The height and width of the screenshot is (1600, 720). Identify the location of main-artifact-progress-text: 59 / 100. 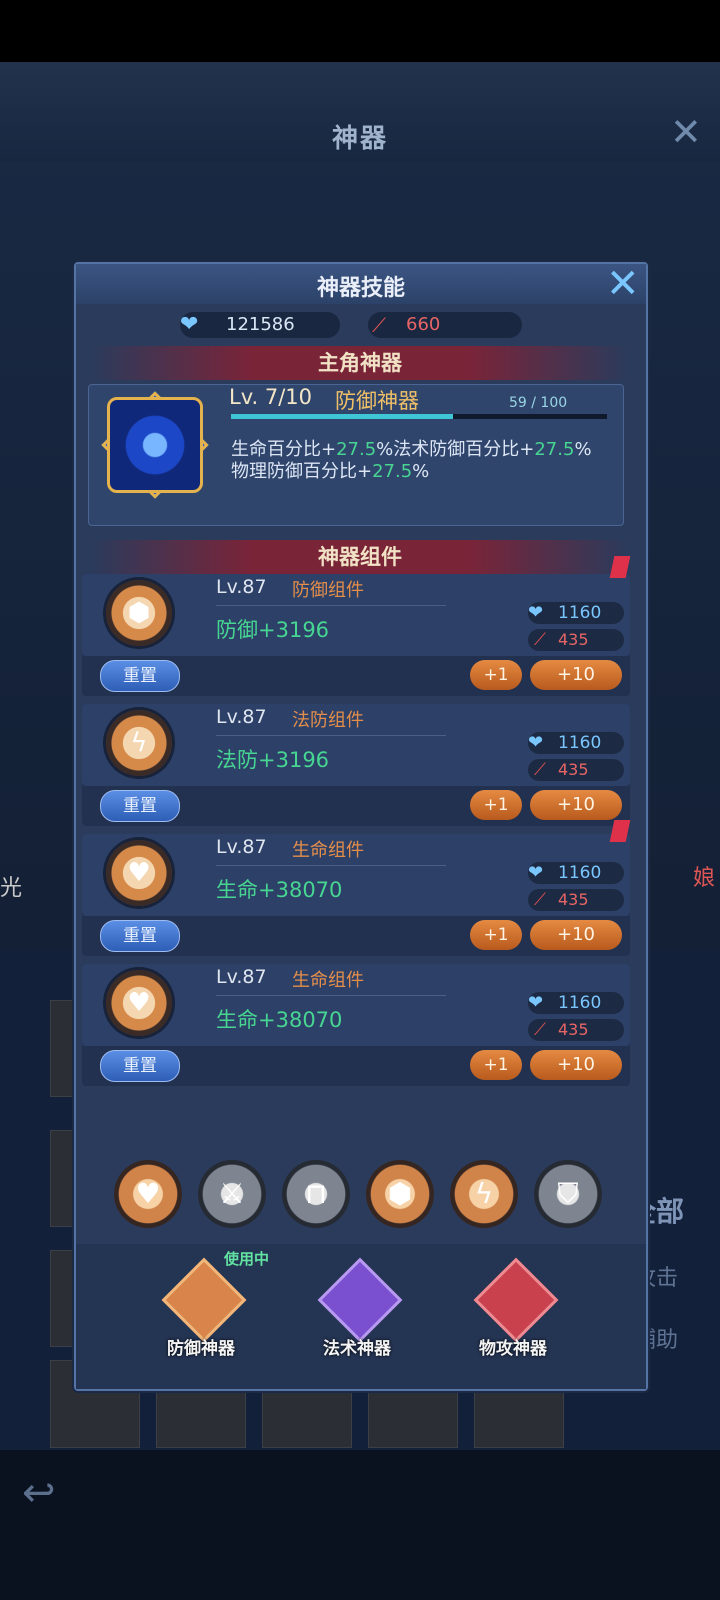
(538, 403).